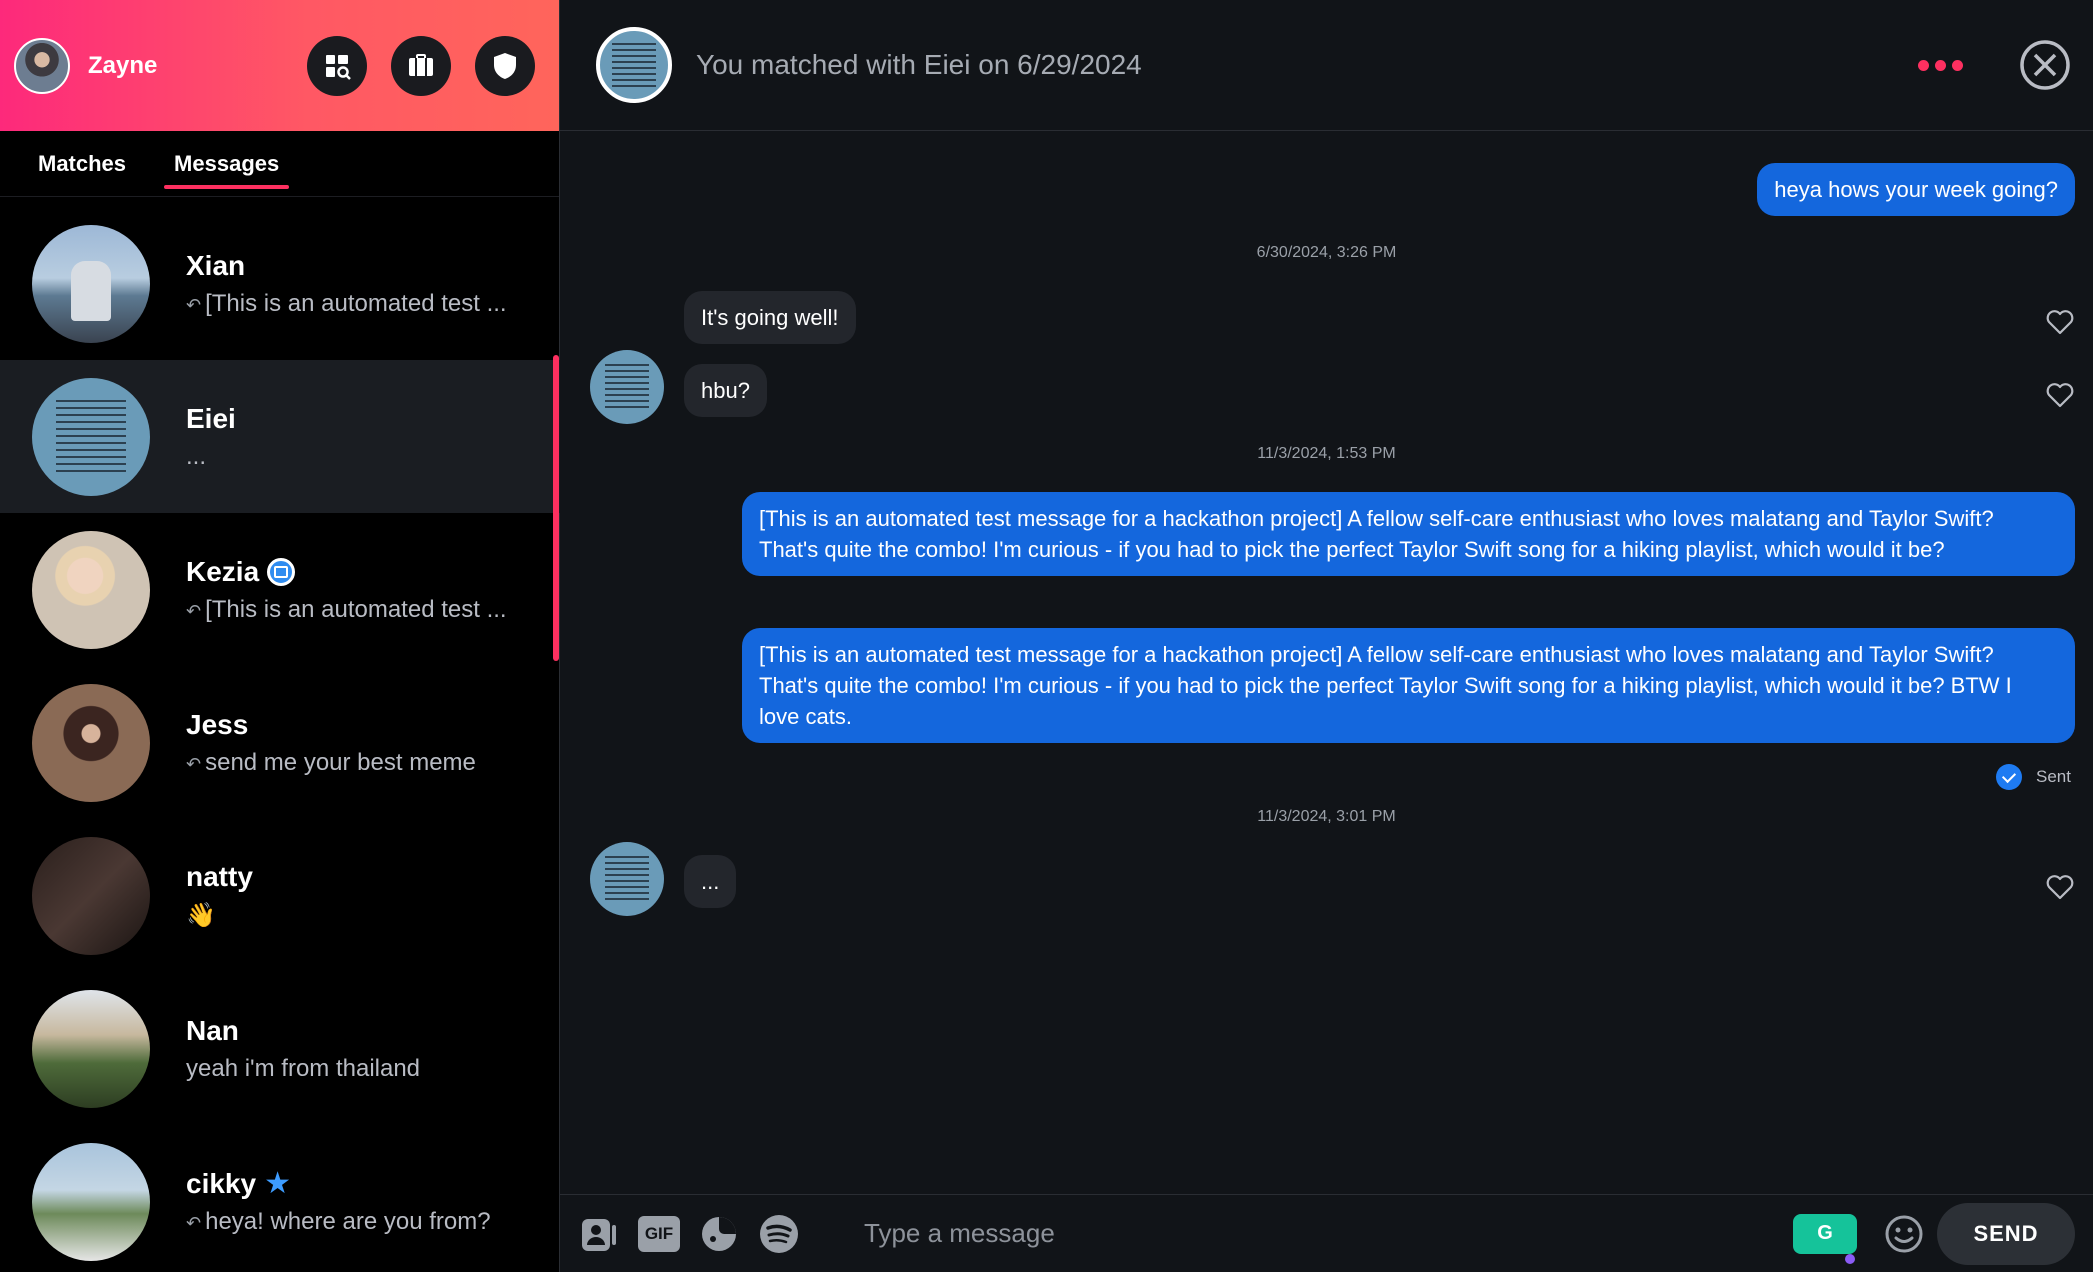  What do you see at coordinates (277, 1183) in the screenshot?
I see `star-icon: ★` at bounding box center [277, 1183].